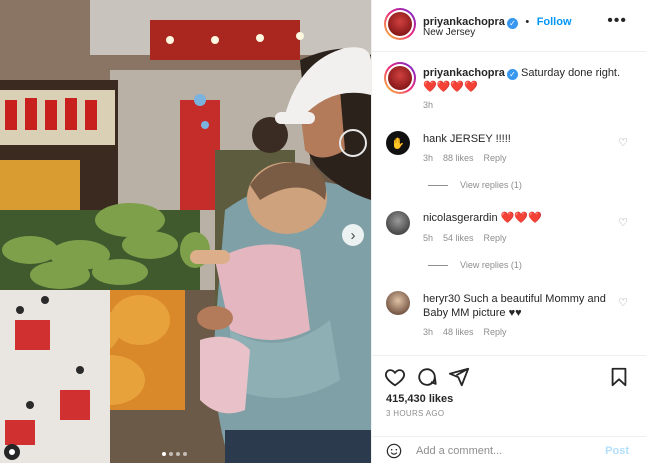 The image size is (646, 463). What do you see at coordinates (415, 413) in the screenshot?
I see `post-time-ago: 3 HOURS AGO` at bounding box center [415, 413].